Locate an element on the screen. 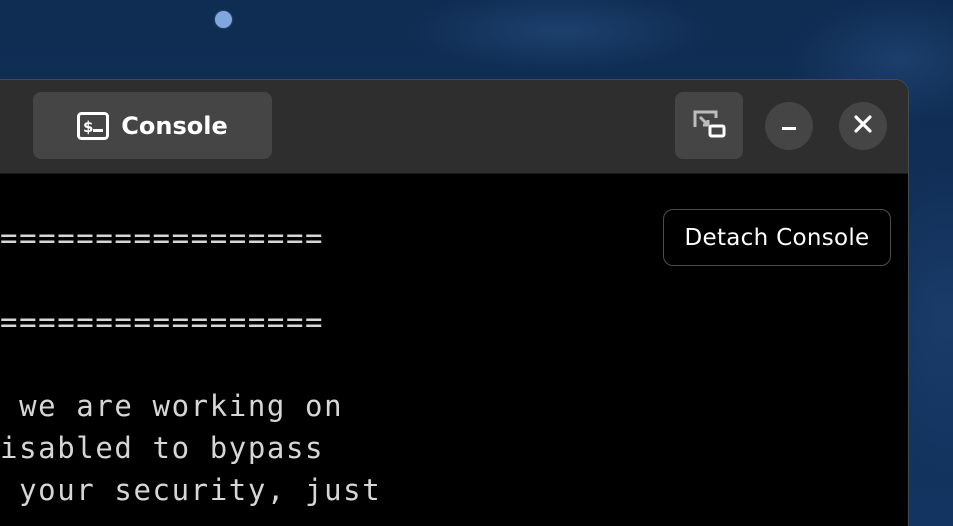  close-icon is located at coordinates (863, 126).